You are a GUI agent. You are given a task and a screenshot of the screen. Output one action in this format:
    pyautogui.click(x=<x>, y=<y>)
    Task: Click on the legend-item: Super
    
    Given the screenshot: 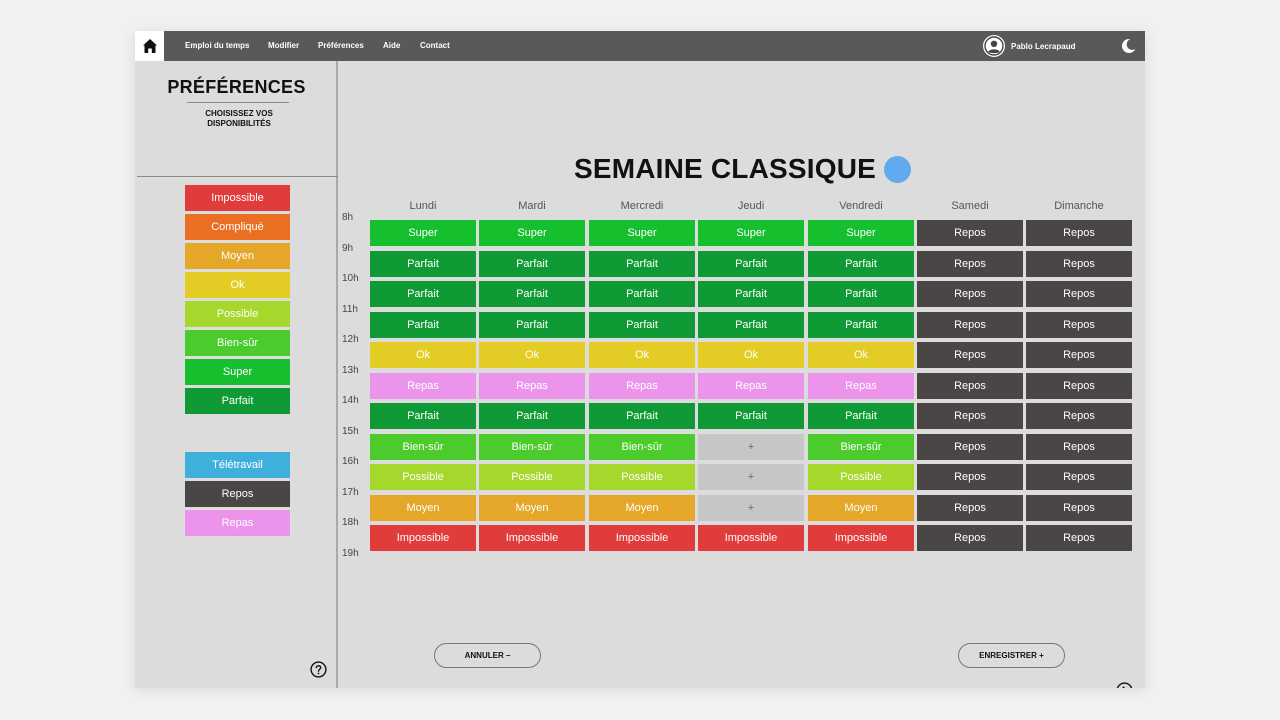 What is the action you would take?
    pyautogui.click(x=237, y=372)
    